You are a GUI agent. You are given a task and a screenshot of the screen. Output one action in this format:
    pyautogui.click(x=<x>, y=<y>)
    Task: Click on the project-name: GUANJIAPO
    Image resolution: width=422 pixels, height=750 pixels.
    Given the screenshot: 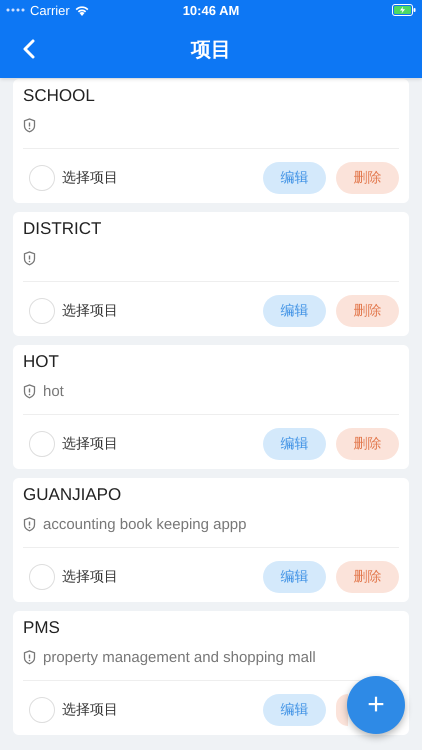 What is the action you would take?
    pyautogui.click(x=72, y=495)
    